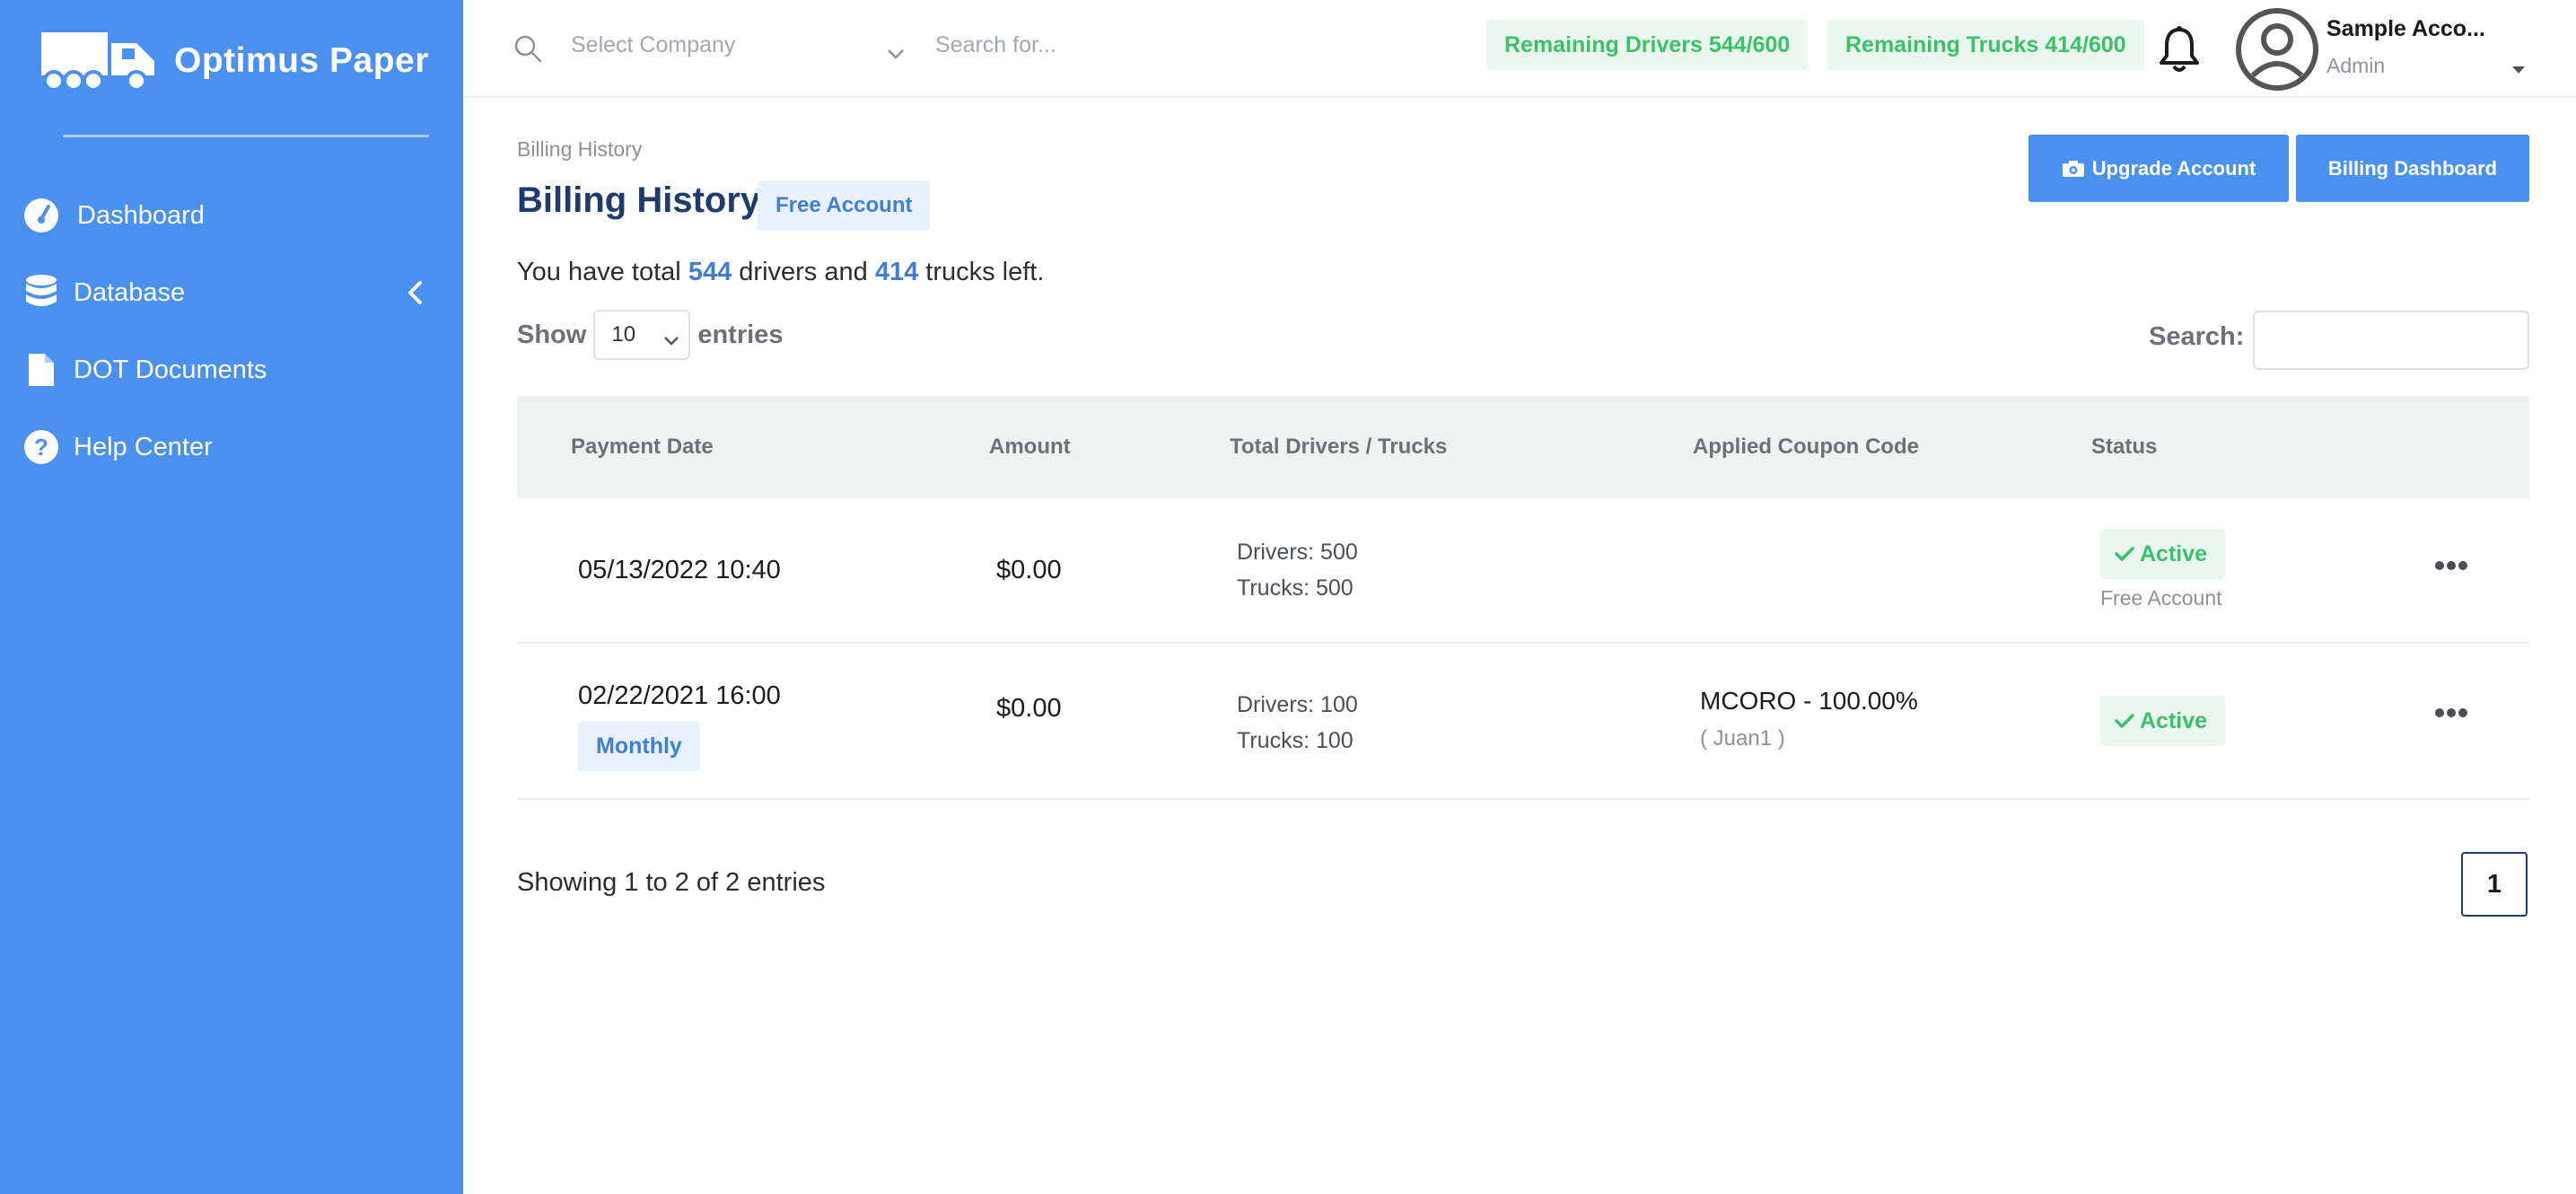  I want to click on sidebar-item-help-center: ? Help Center, so click(232, 447).